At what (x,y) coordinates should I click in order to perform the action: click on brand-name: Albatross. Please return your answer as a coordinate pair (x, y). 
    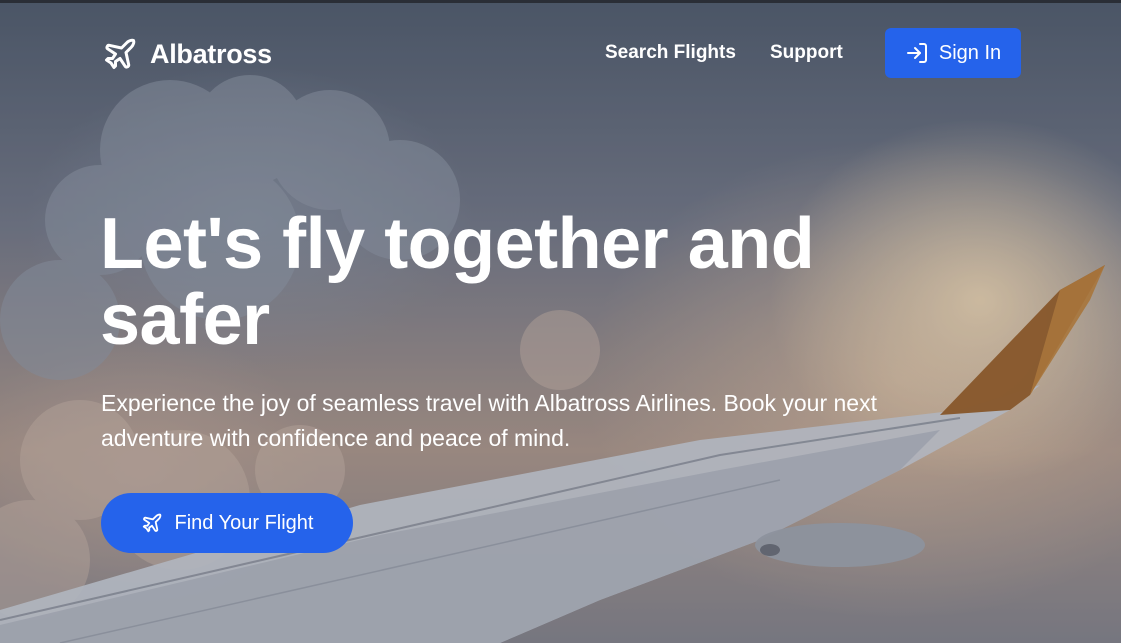
    Looking at the image, I should click on (211, 53).